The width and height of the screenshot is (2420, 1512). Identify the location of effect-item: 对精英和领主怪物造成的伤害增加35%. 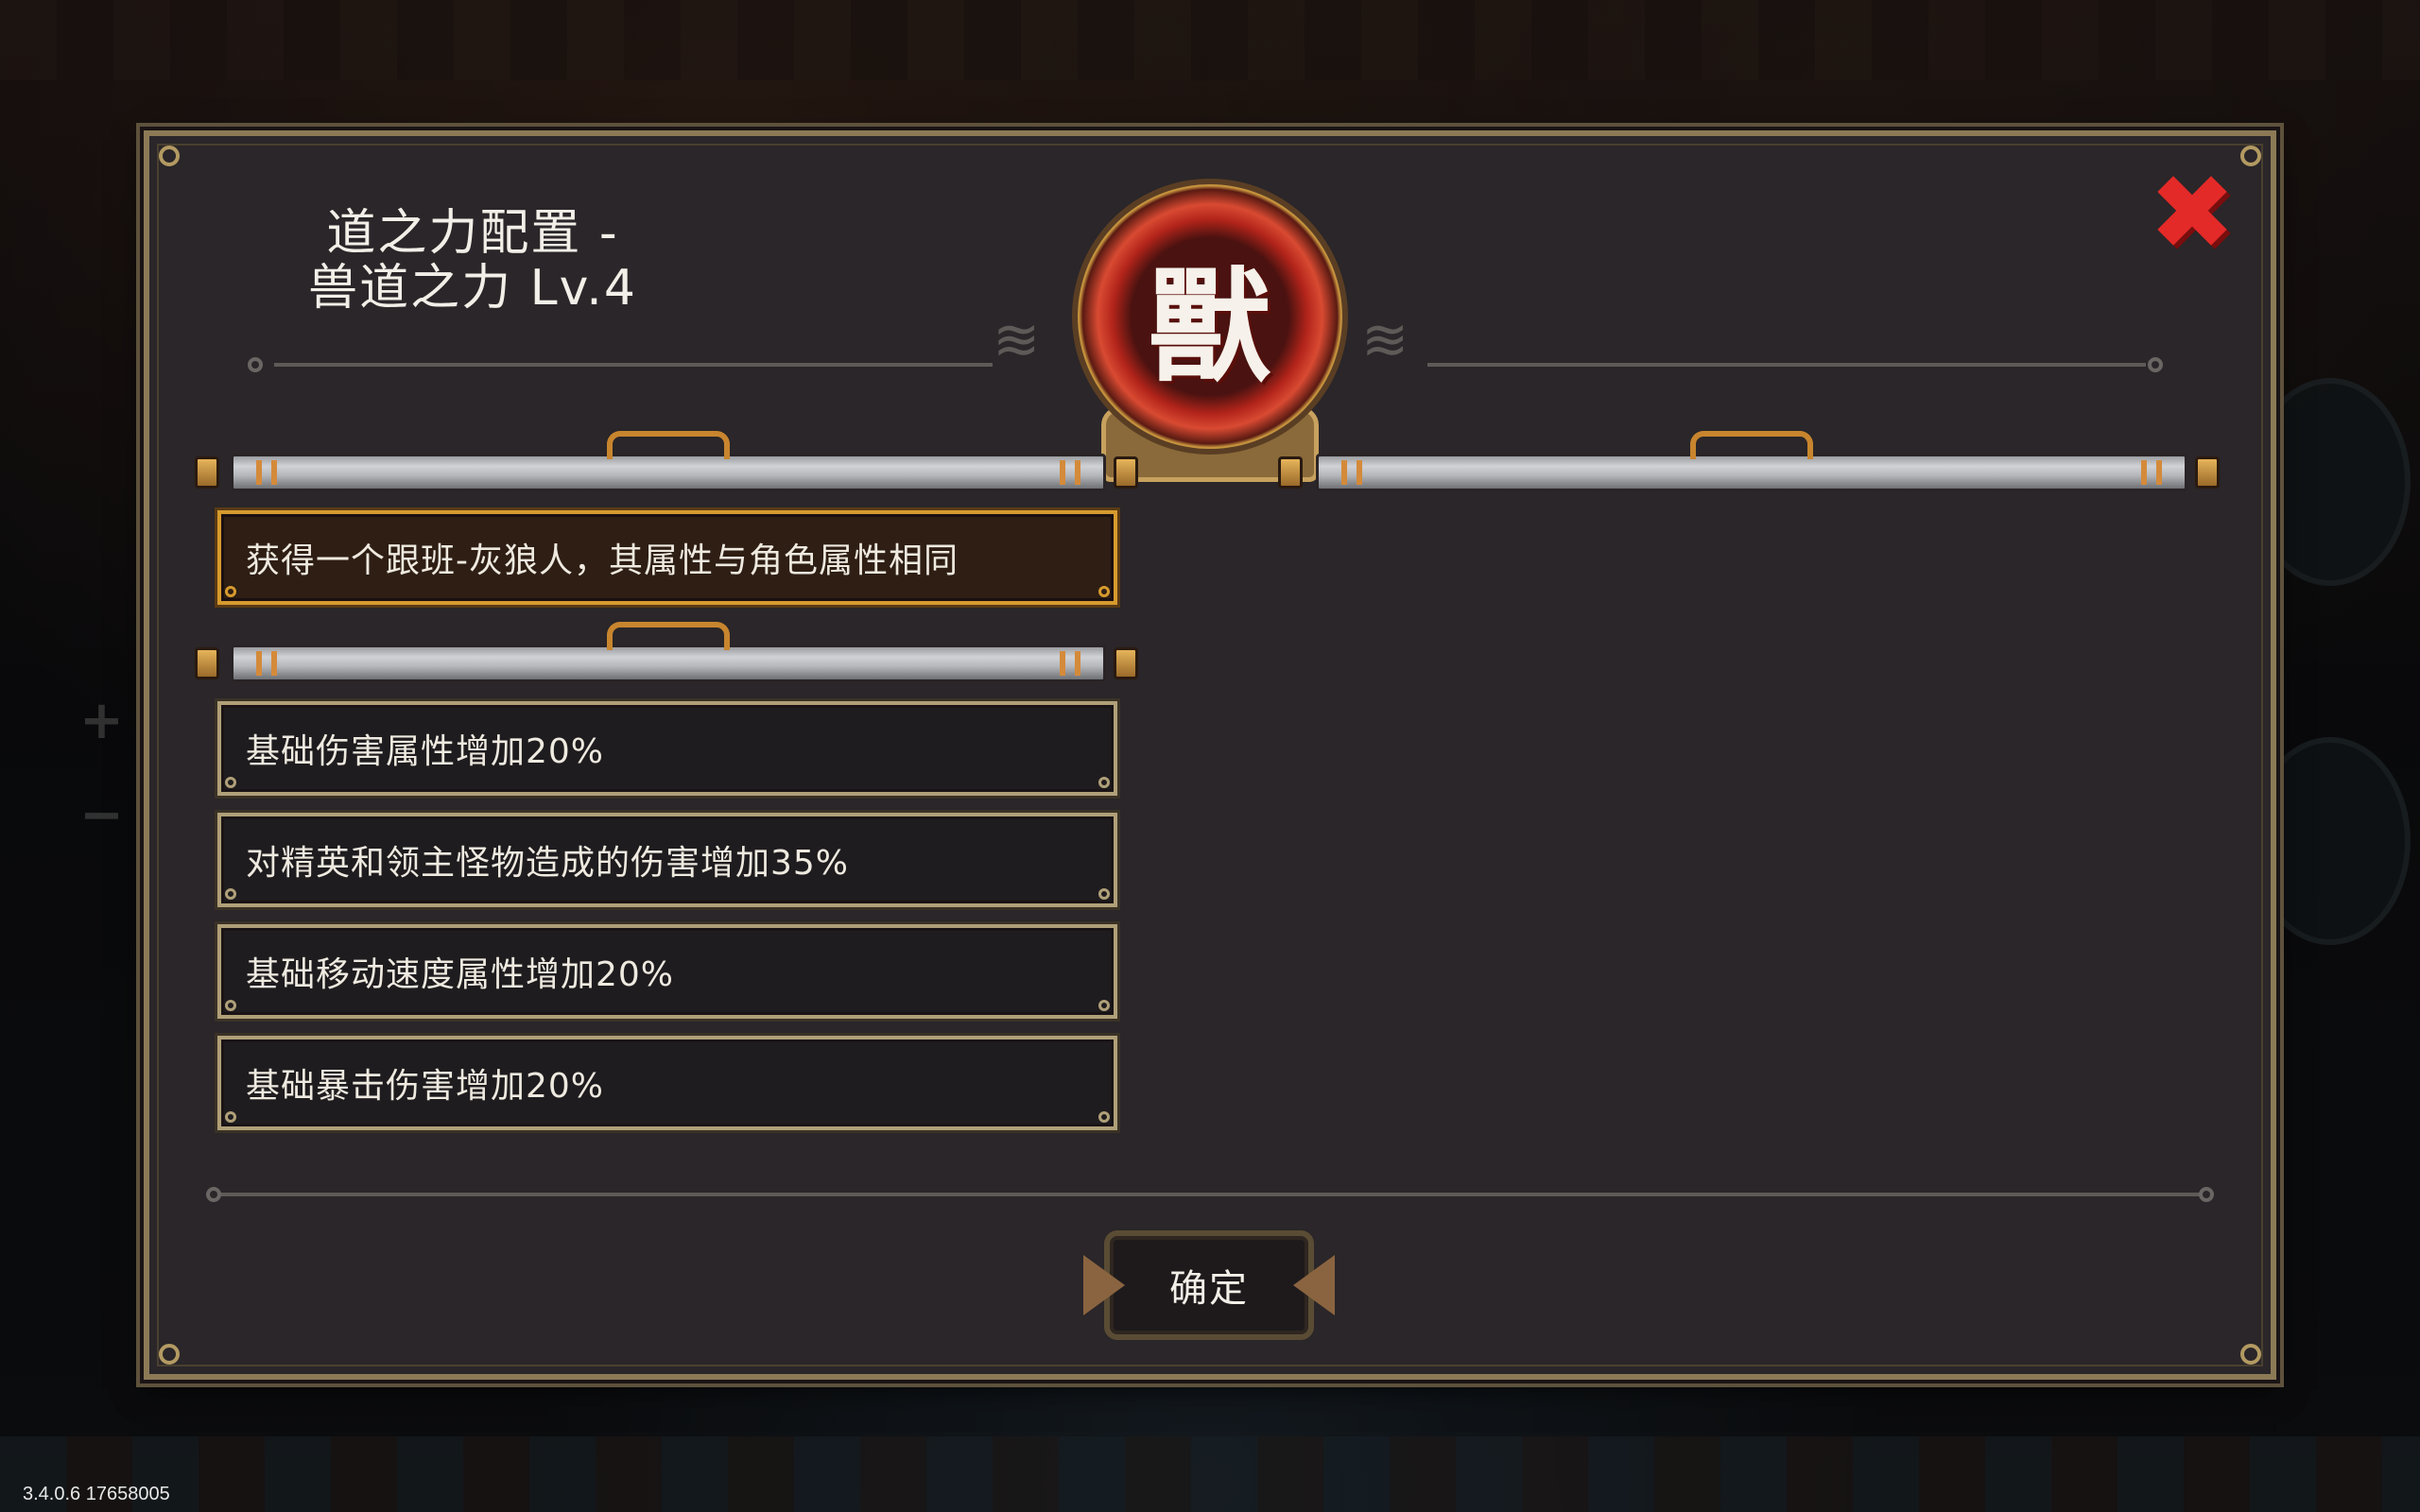
(667, 860).